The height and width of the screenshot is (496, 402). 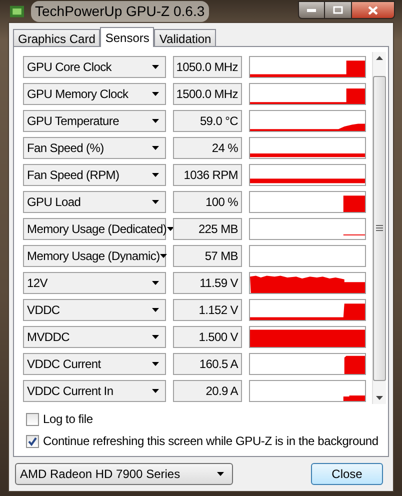 I want to click on sensor-value: 1.152 V, so click(x=207, y=310).